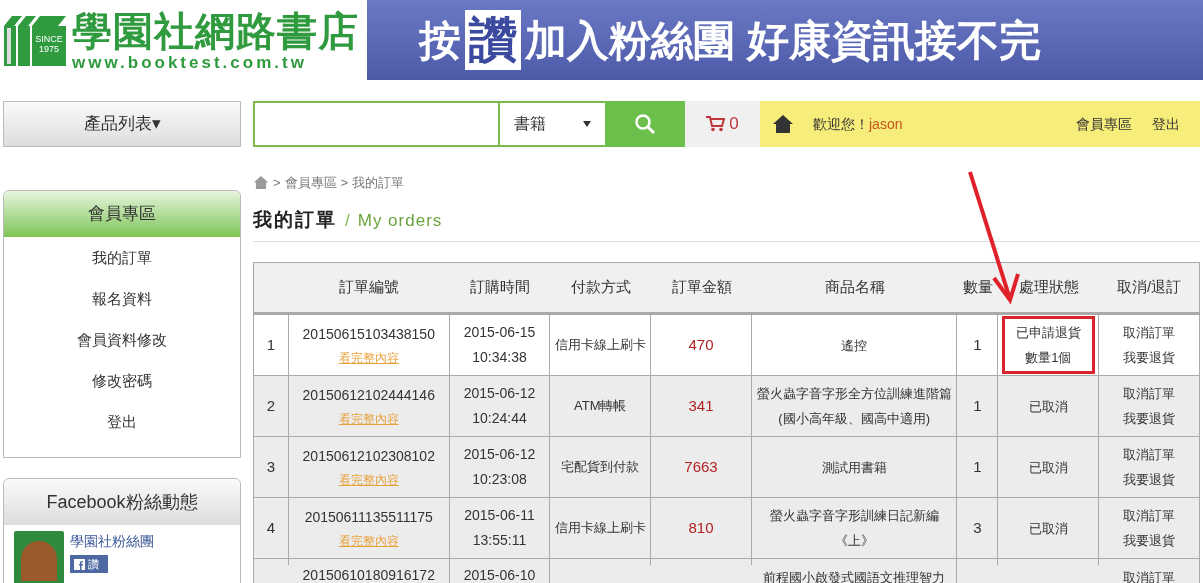 This screenshot has width=1203, height=583. I want to click on column-header: 商品名稱, so click(854, 287).